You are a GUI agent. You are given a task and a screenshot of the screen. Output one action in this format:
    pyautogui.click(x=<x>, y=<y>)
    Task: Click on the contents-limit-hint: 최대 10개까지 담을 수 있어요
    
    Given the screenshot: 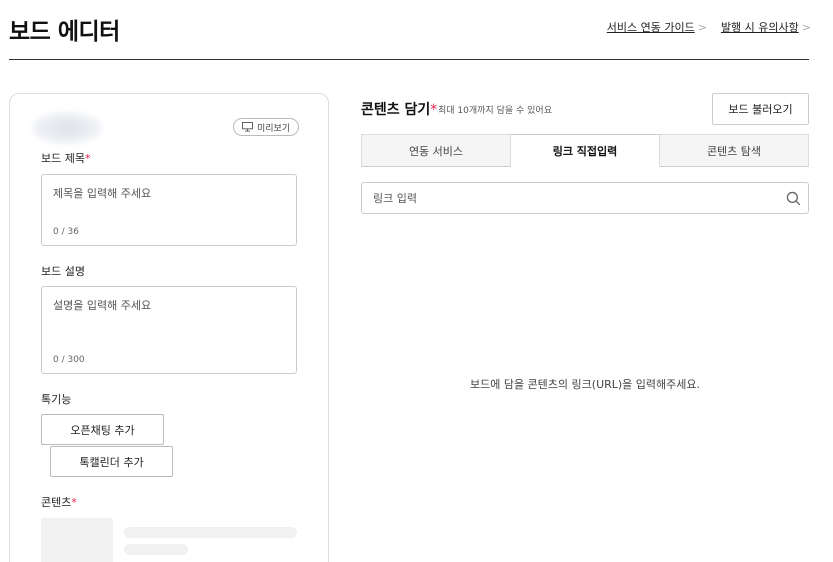 What is the action you would take?
    pyautogui.click(x=495, y=111)
    